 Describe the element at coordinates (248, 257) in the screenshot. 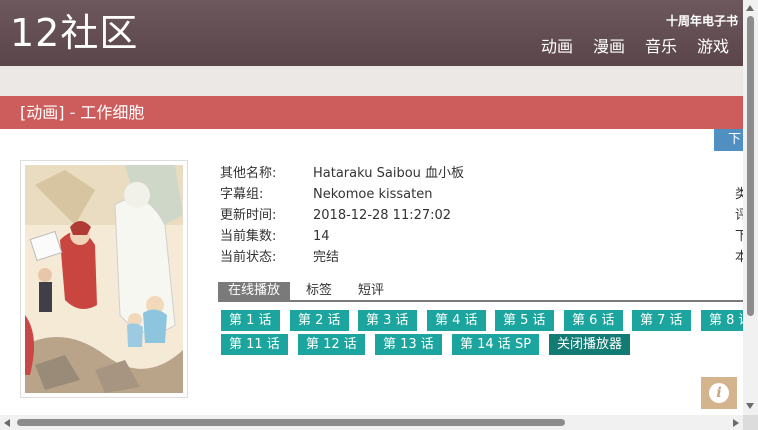

I see `info-label: 当前状态:` at that location.